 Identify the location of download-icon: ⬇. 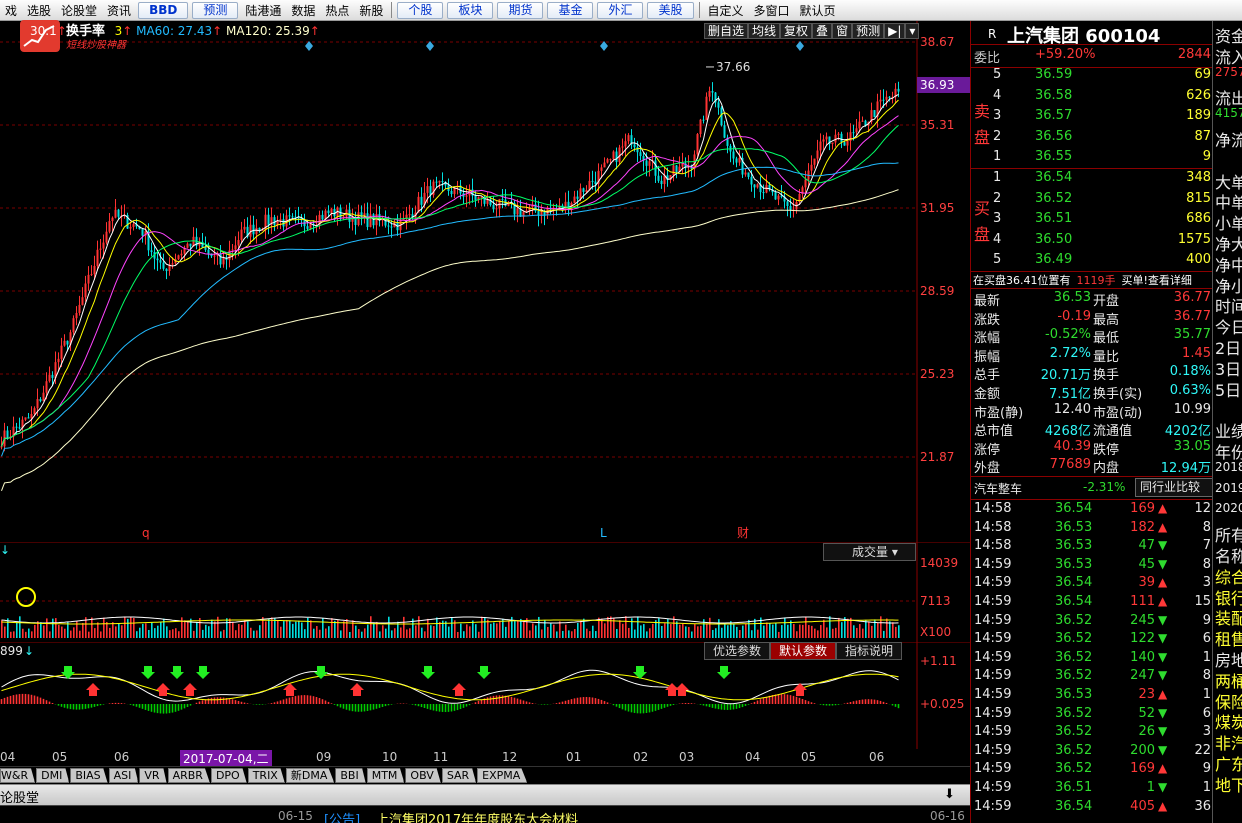
(949, 794).